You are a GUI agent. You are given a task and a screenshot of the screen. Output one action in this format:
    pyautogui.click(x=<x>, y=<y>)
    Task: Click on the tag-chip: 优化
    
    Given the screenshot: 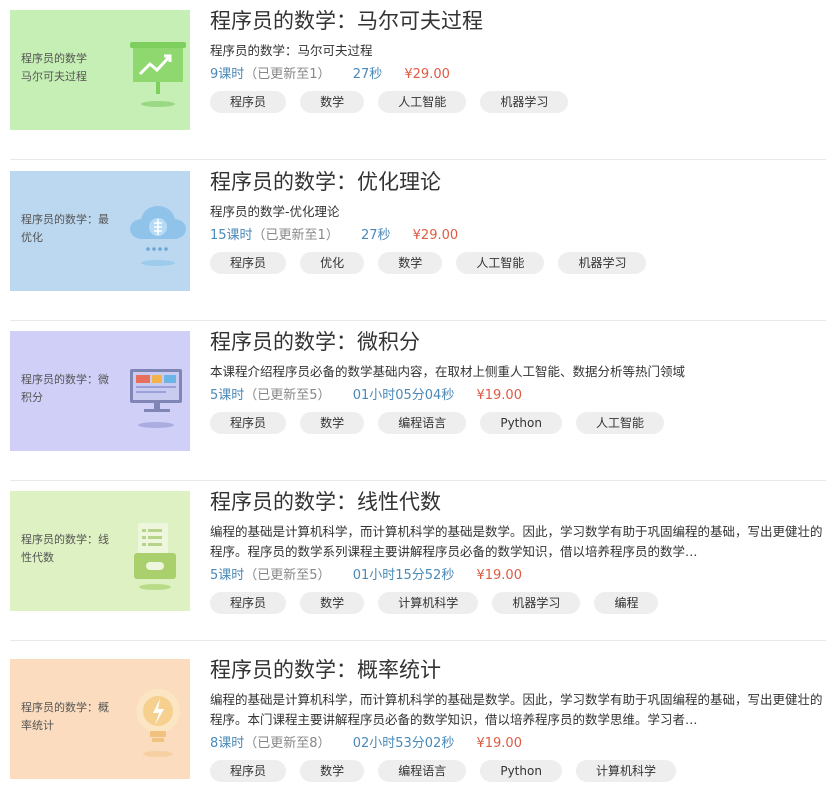 What is the action you would take?
    pyautogui.click(x=332, y=263)
    